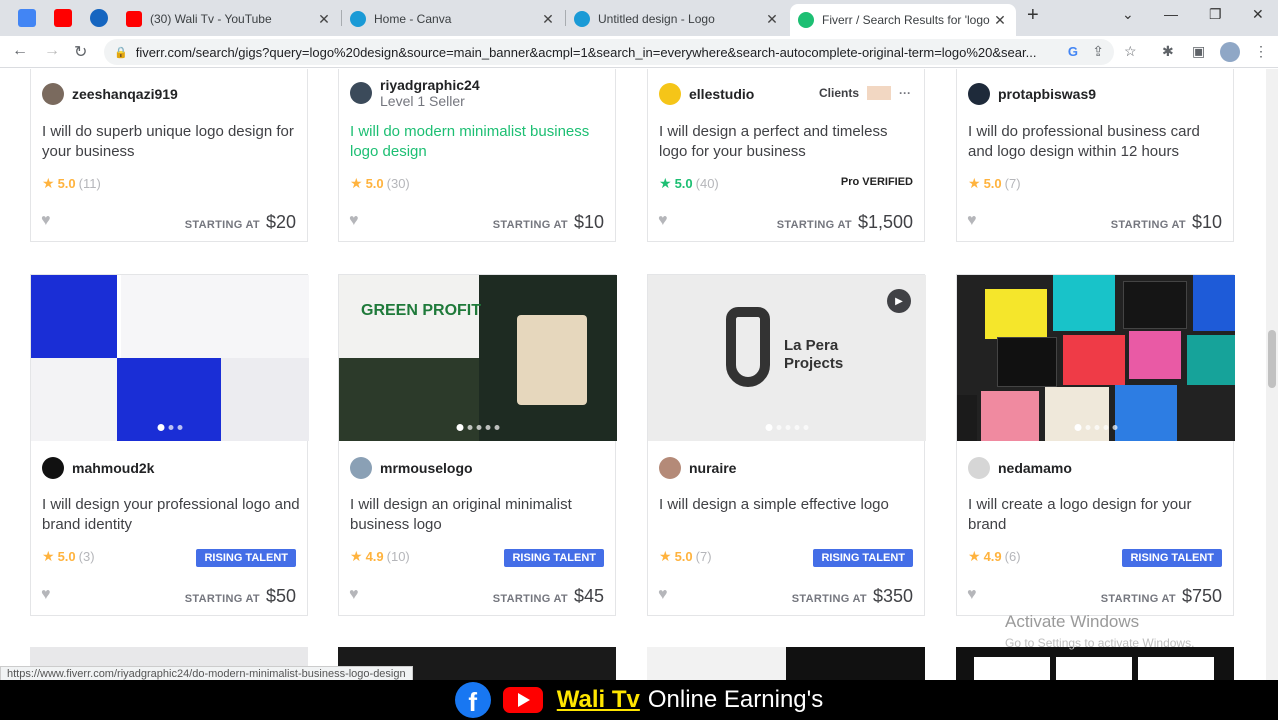  Describe the element at coordinates (1100, 643) in the screenshot. I see `activate-windows-subtitle: Go to Settings to activate Windows.` at that location.